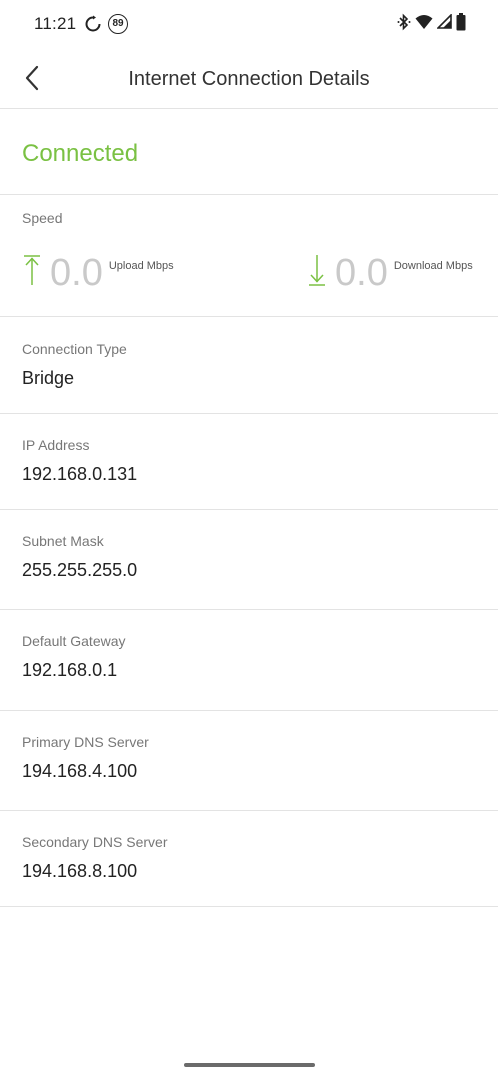 The image size is (498, 1080). I want to click on upload-speed-unit: Upload Mbps, so click(141, 266).